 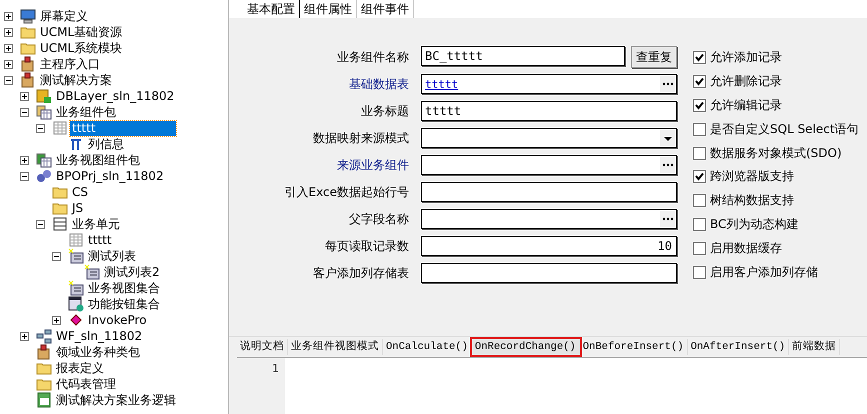 I want to click on tree-item: 业务组件包, so click(x=86, y=112).